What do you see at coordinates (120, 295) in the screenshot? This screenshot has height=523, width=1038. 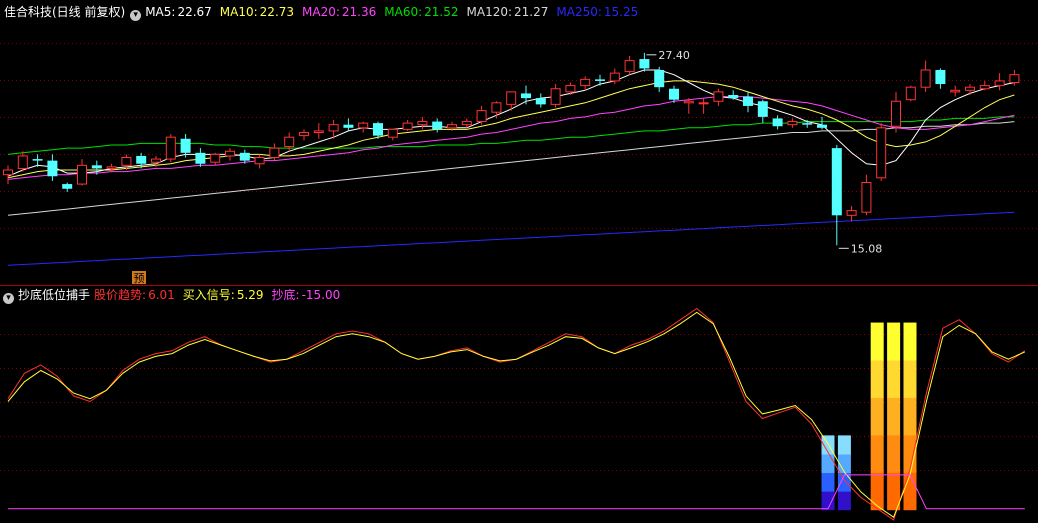 I see `indicator-legend-item-label: 股价趋势:` at bounding box center [120, 295].